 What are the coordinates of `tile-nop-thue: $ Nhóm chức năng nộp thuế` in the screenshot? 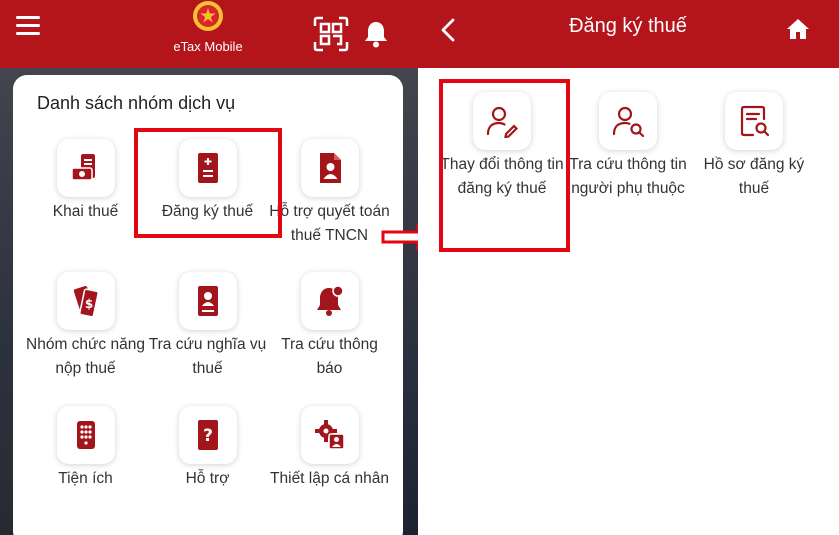 It's located at (85, 326).